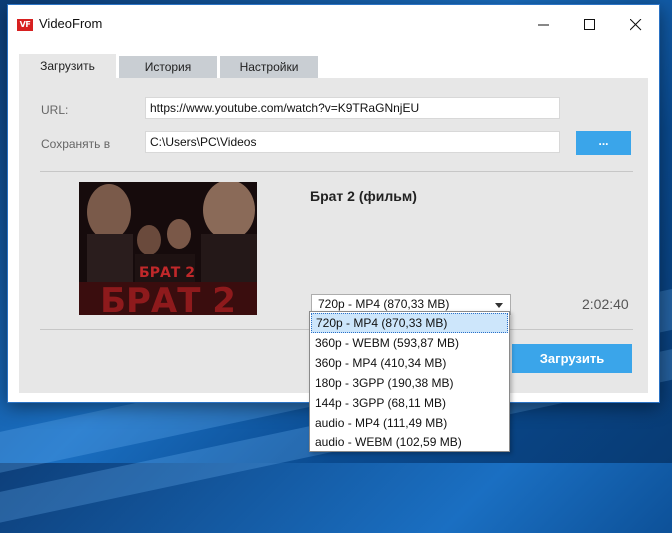 The image size is (672, 533). What do you see at coordinates (67, 67) in the screenshot?
I see `tab-download: Загрузить` at bounding box center [67, 67].